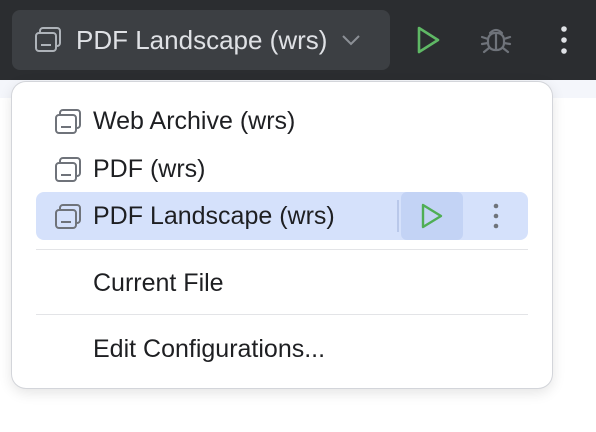 The height and width of the screenshot is (432, 596). I want to click on config-item-label: PDF Landscape (wrs), so click(214, 215).